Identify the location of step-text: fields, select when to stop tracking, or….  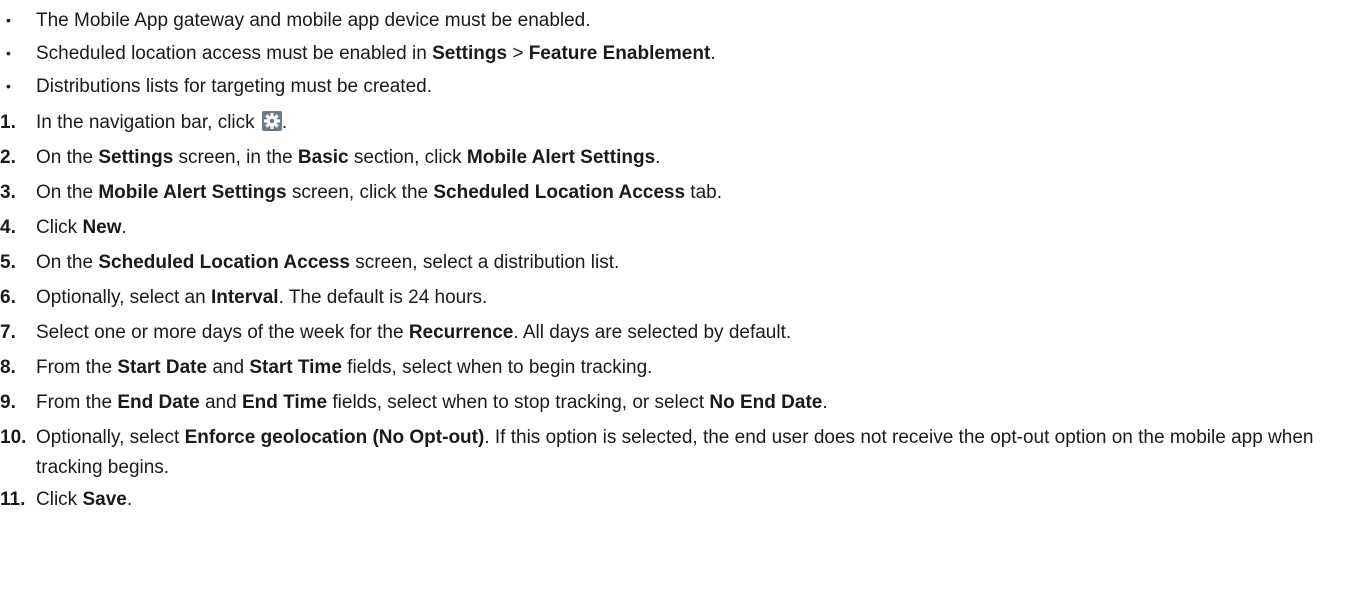
(518, 402).